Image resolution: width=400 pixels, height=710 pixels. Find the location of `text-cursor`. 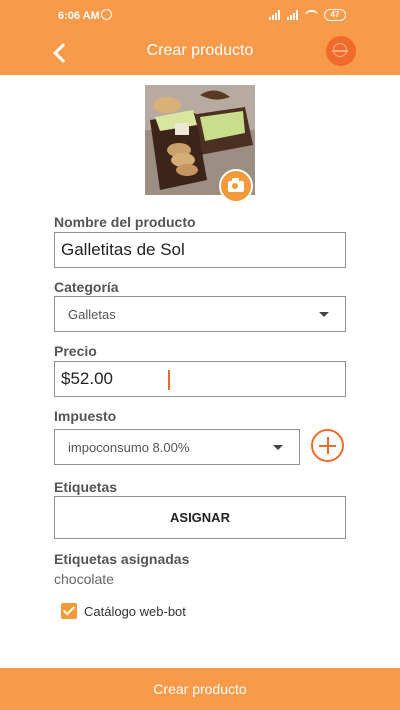

text-cursor is located at coordinates (169, 380).